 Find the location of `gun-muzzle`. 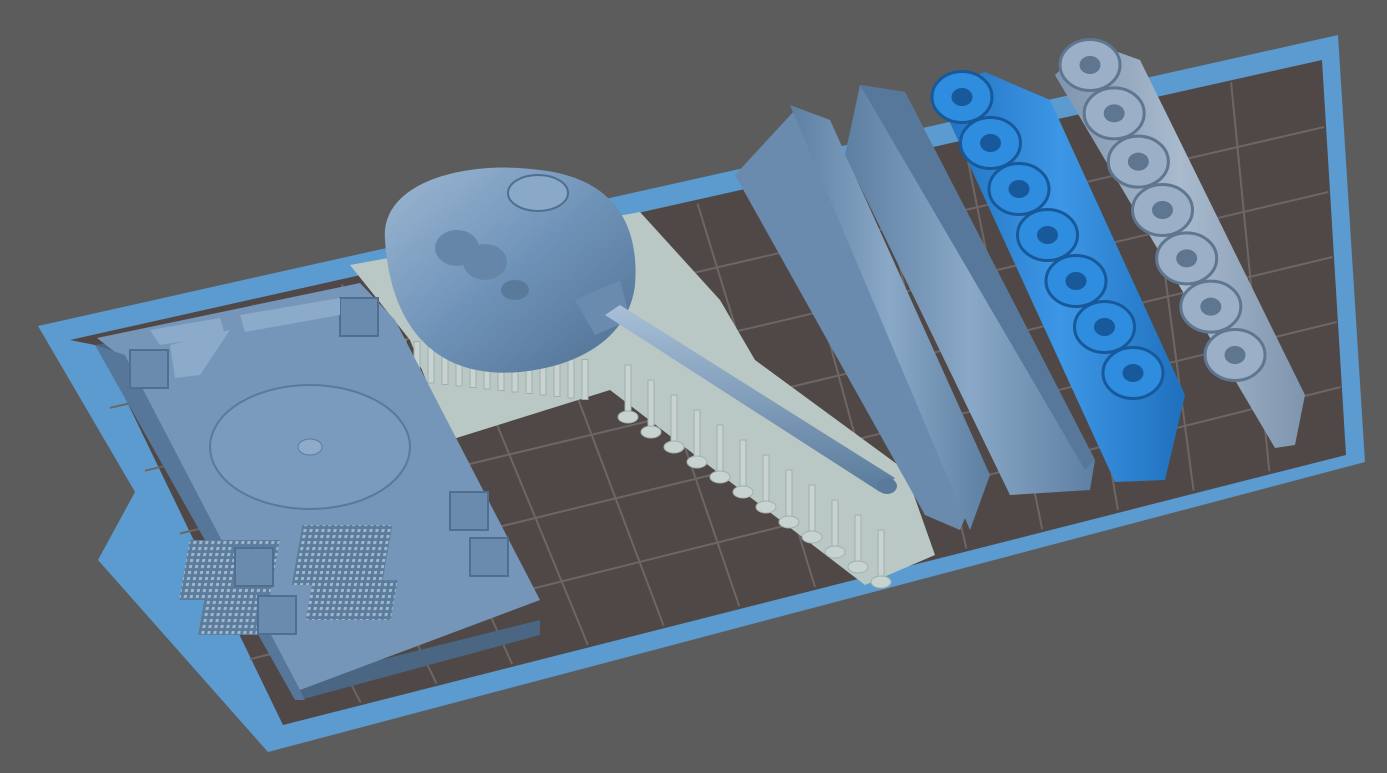

gun-muzzle is located at coordinates (887, 486).